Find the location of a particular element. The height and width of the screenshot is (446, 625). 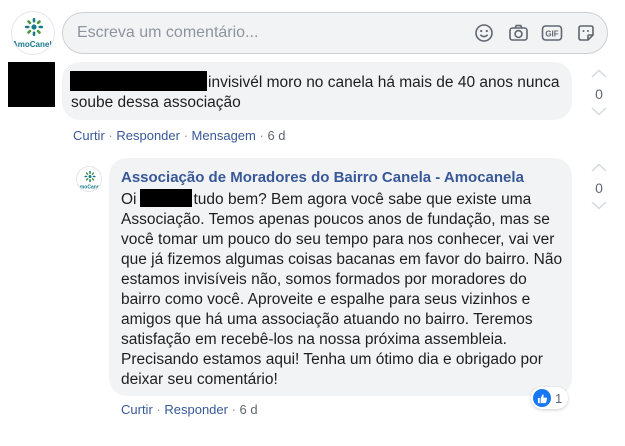

comment-actions: Curtir · Responder · Mensagem · 6 d is located at coordinates (179, 135).